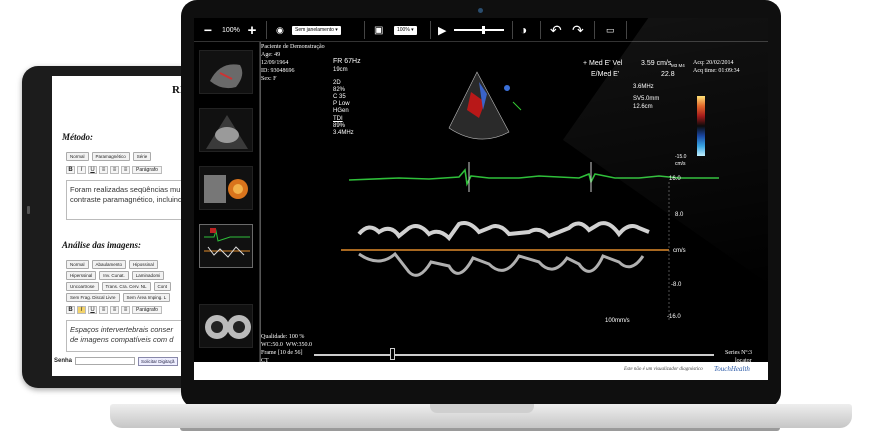  What do you see at coordinates (663, 369) in the screenshot?
I see `non-diagnostic-disclaimer: Este não é um visualizador diagnóstico` at bounding box center [663, 369].